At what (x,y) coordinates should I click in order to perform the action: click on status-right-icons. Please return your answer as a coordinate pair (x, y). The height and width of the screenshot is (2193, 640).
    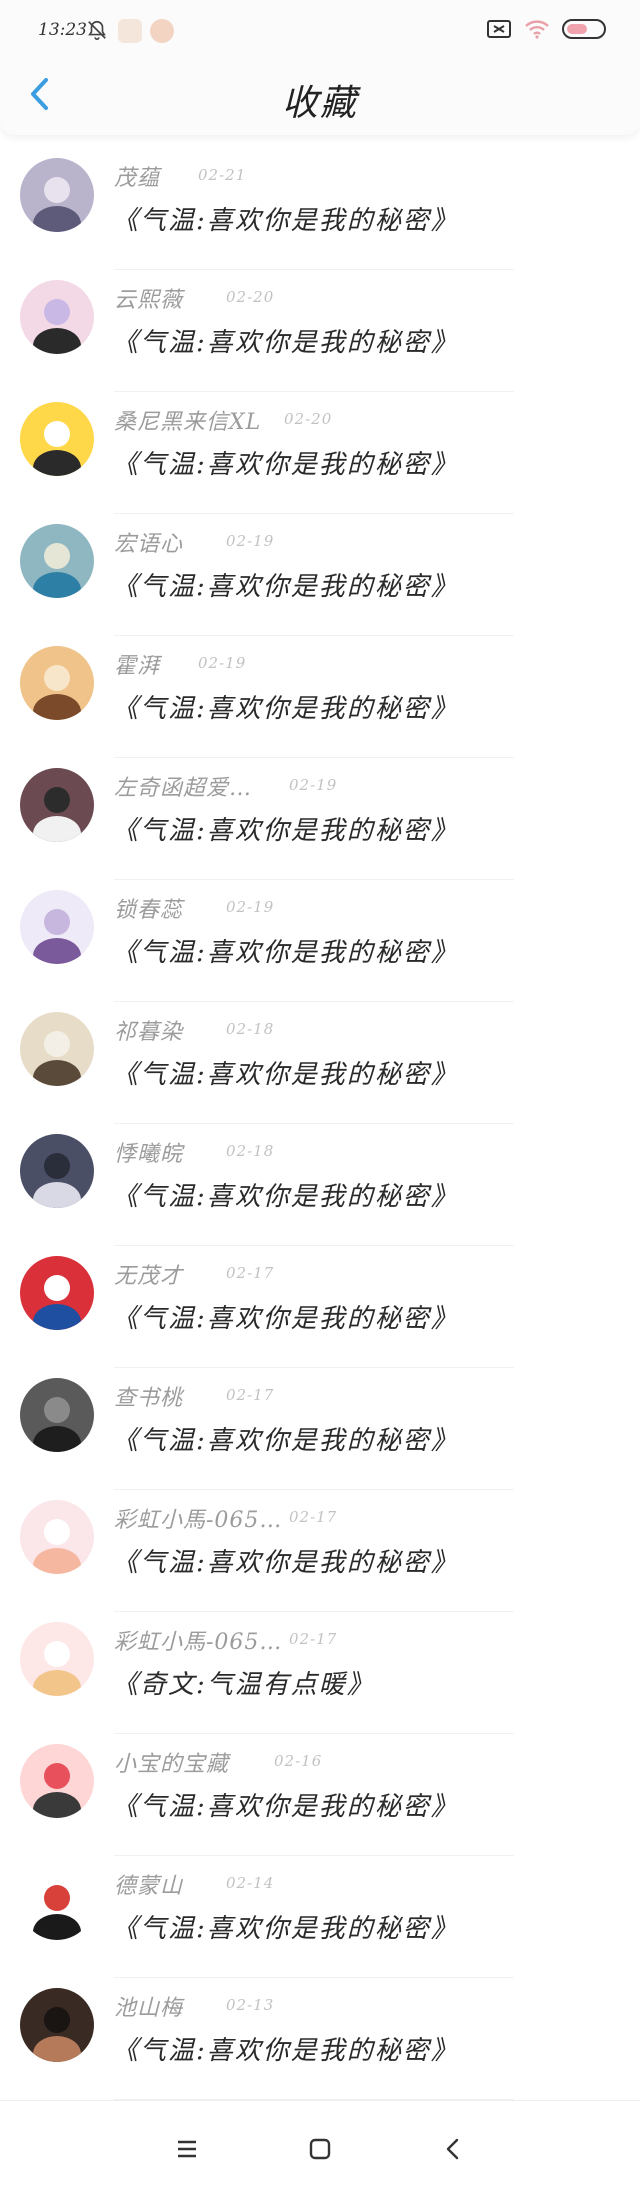
    Looking at the image, I should click on (546, 29).